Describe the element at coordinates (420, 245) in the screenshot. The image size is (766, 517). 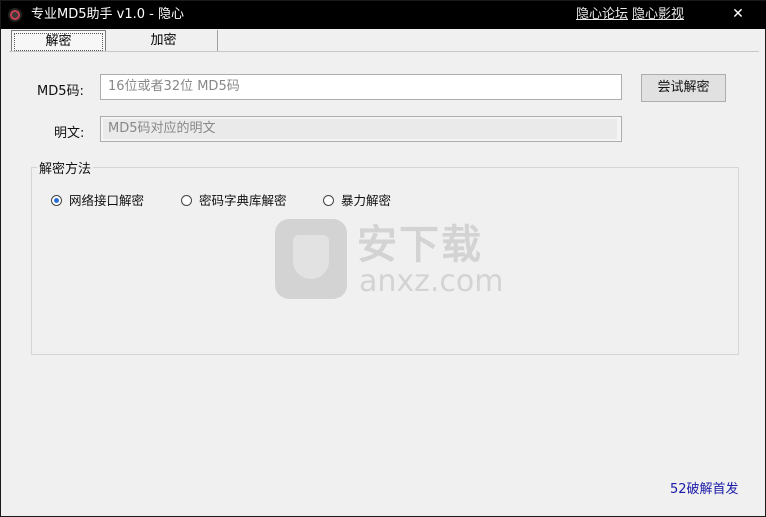
I see `watermark-cn-text: 安下载` at that location.